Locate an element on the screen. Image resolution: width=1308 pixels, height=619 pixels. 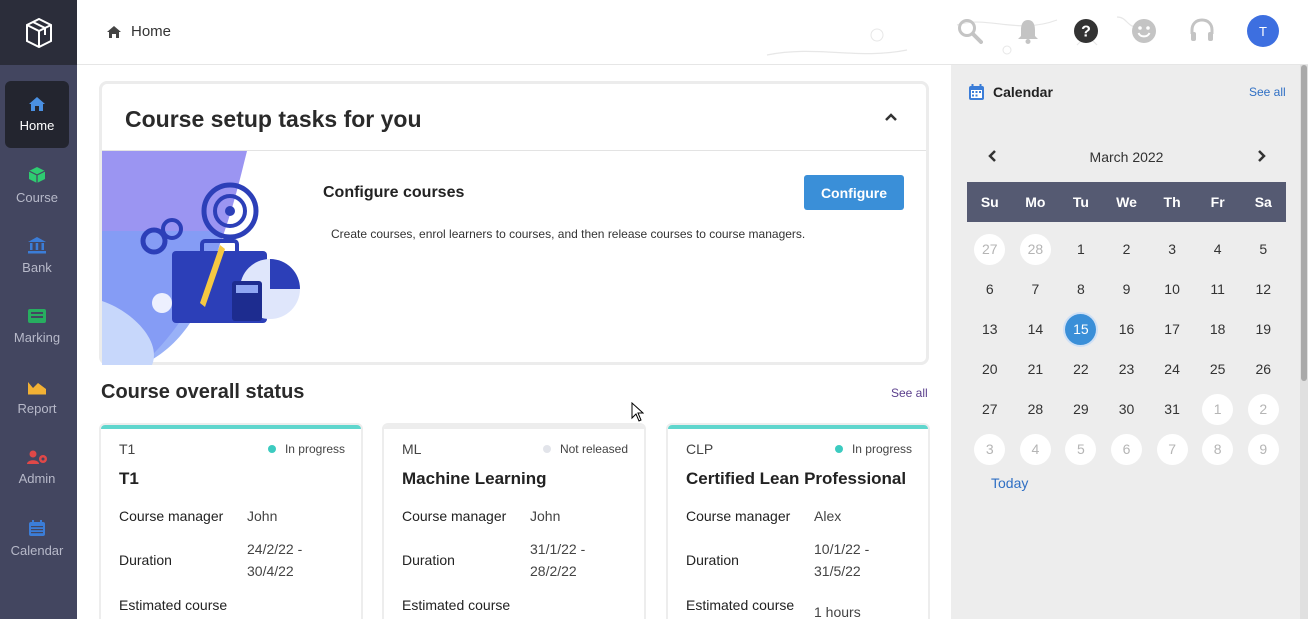
sidebar-item-calendar: Calendar is located at coordinates (37, 538).